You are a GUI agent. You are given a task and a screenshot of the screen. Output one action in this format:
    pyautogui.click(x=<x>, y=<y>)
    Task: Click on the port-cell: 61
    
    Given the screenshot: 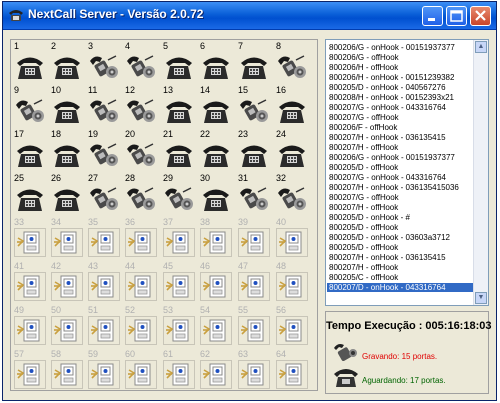 What is the action you would take?
    pyautogui.click(x=179, y=370)
    